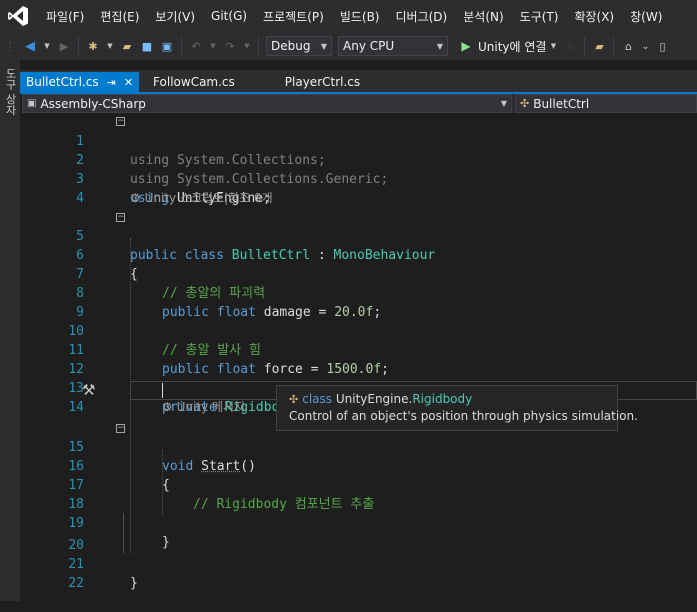 The image size is (697, 612). I want to click on undo-icon: ↶, so click(196, 46).